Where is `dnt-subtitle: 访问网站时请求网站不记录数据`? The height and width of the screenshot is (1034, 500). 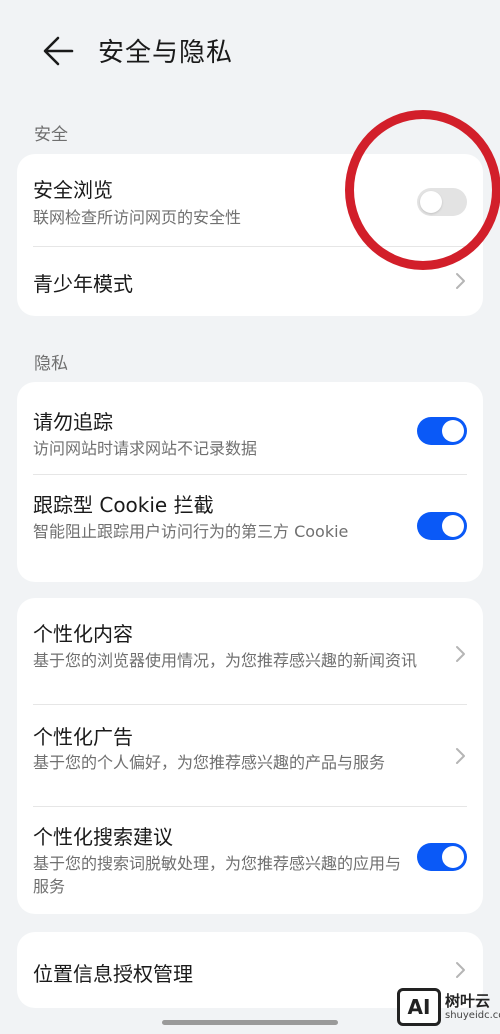
dnt-subtitle: 访问网站时请求网站不记录数据 is located at coordinates (145, 448).